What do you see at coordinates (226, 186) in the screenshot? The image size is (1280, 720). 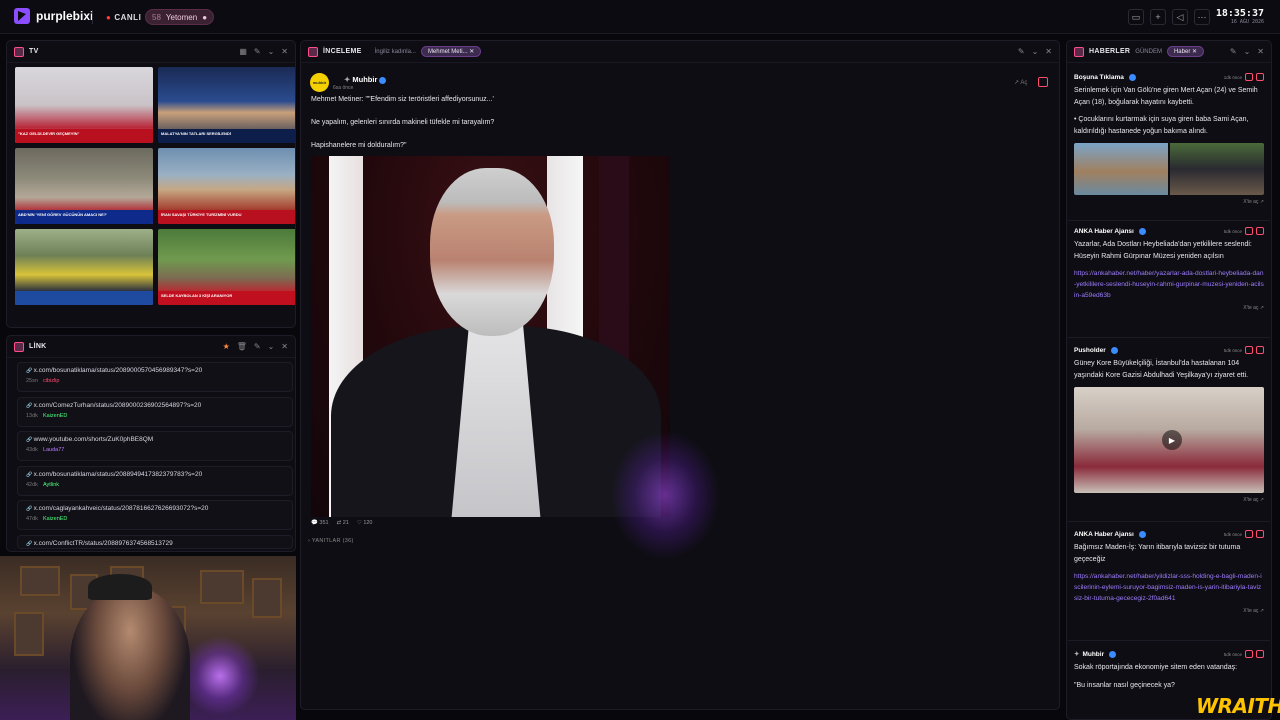 I see `tv-tile: İRAN SAVAŞI TÜRKİYE TURİZMİNİ VURDU` at bounding box center [226, 186].